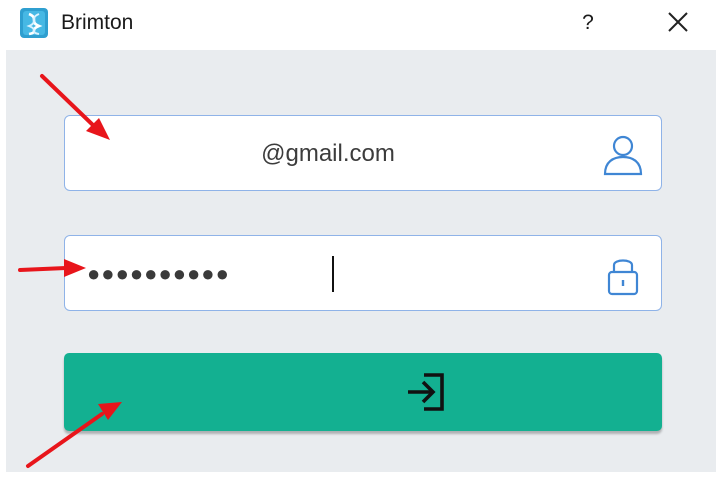 The image size is (716, 486). I want to click on email-value: @gmail.com, so click(328, 153).